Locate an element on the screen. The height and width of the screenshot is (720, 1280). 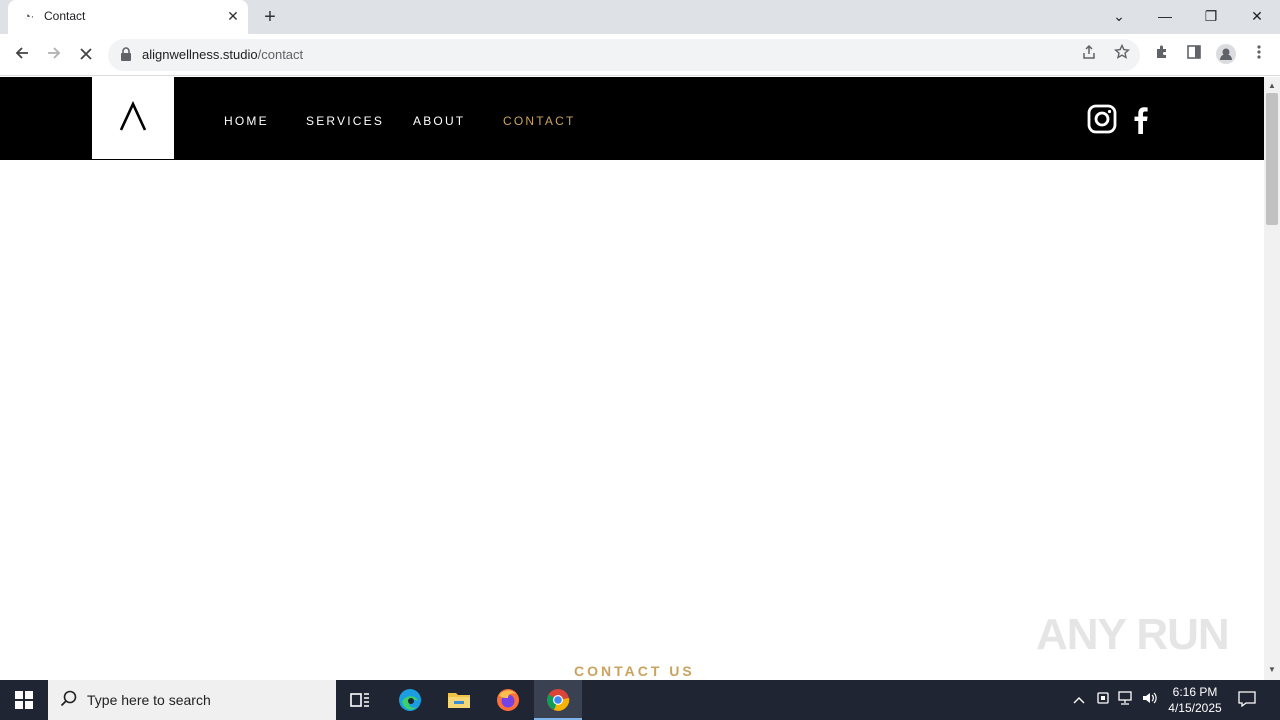
site-logo is located at coordinates (133, 118).